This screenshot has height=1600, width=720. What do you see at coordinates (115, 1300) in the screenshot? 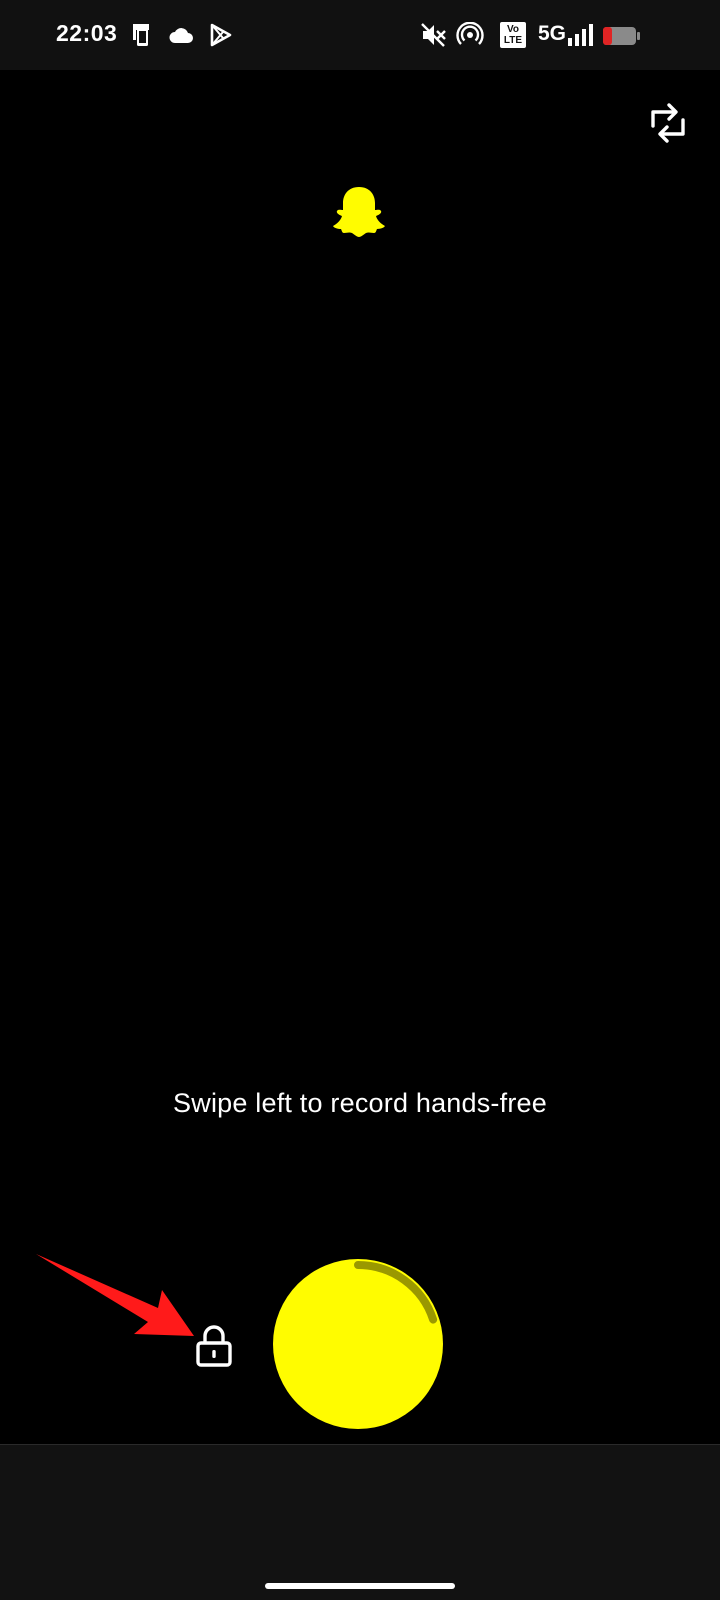
I see `annotation-arrow-icon` at bounding box center [115, 1300].